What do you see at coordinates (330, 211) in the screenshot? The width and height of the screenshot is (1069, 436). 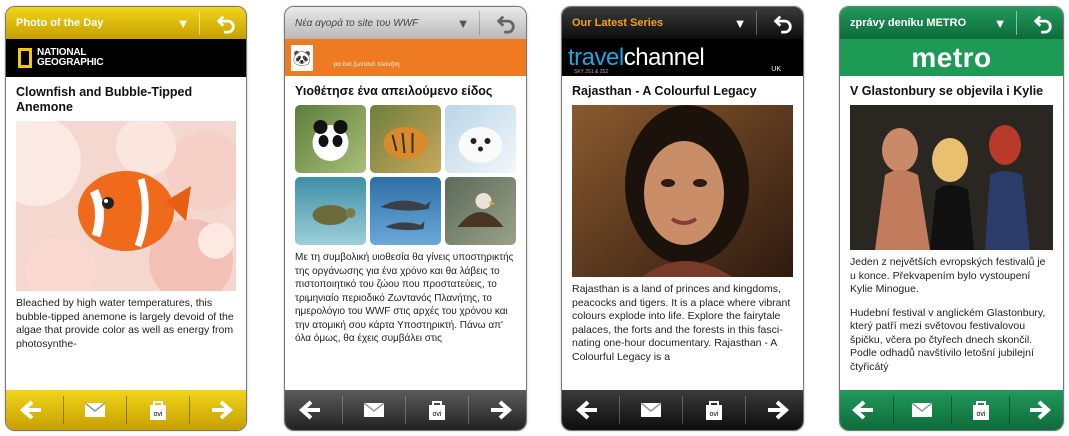 I see `turtle-photo` at bounding box center [330, 211].